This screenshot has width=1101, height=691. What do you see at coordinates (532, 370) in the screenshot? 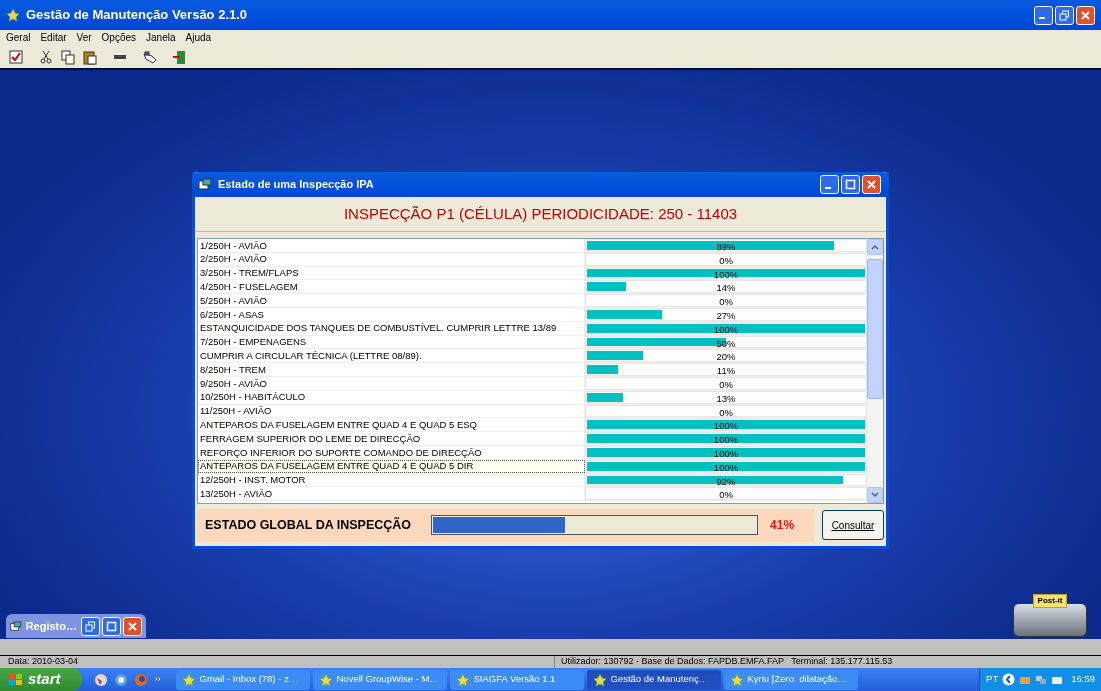
I see `list-row: 8/250H - TREM 11%` at bounding box center [532, 370].